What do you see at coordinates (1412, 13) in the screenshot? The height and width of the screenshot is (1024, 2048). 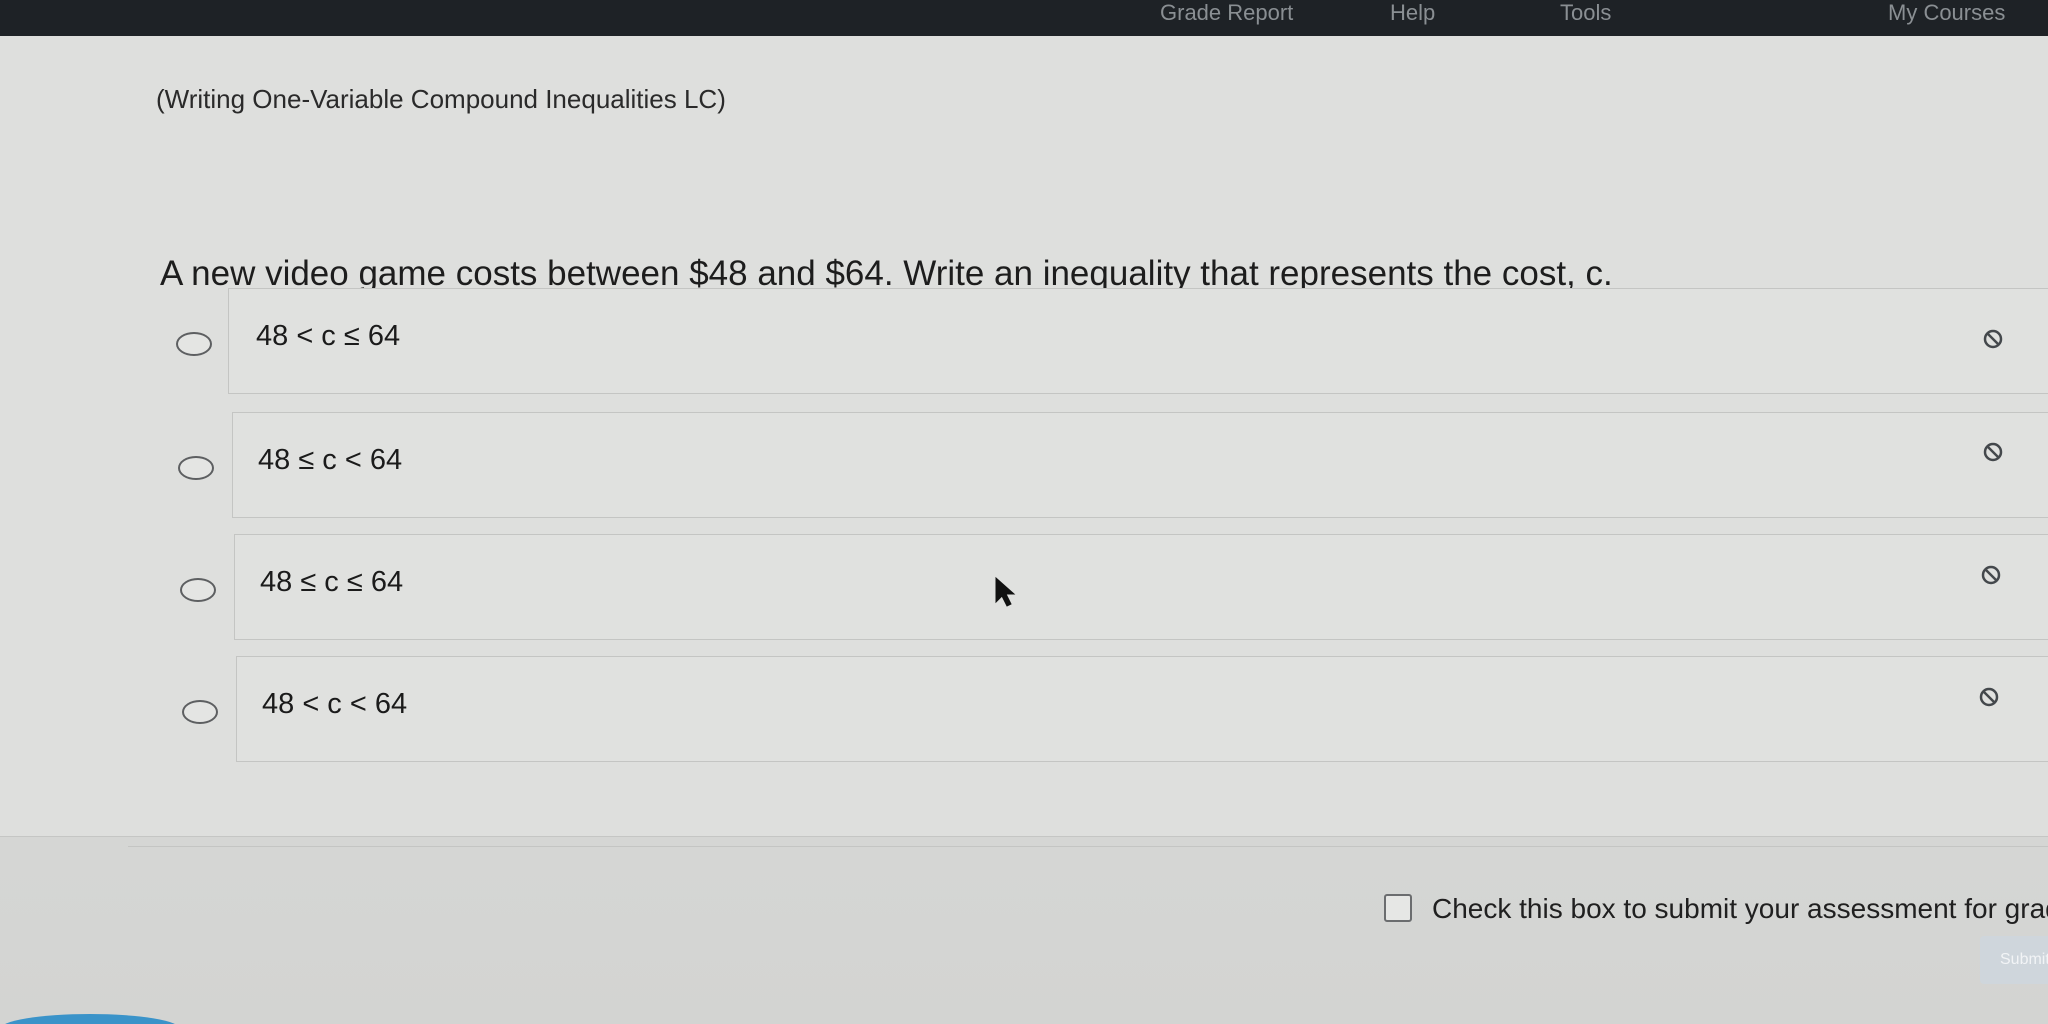 I see `nav-help: Help` at bounding box center [1412, 13].